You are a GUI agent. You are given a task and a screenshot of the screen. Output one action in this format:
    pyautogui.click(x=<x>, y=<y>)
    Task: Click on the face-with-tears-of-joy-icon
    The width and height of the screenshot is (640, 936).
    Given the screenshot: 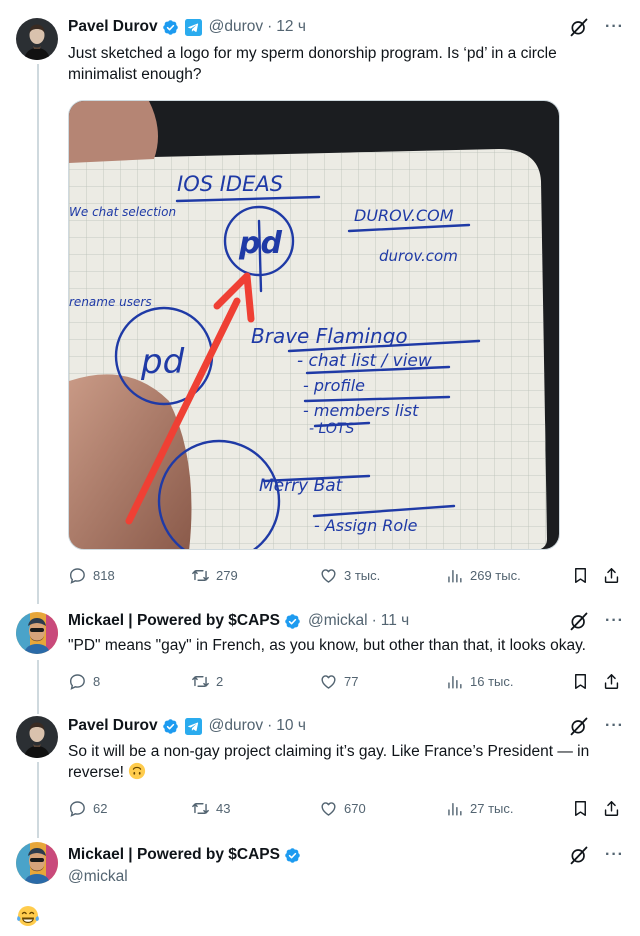 What is the action you would take?
    pyautogui.click(x=28, y=916)
    